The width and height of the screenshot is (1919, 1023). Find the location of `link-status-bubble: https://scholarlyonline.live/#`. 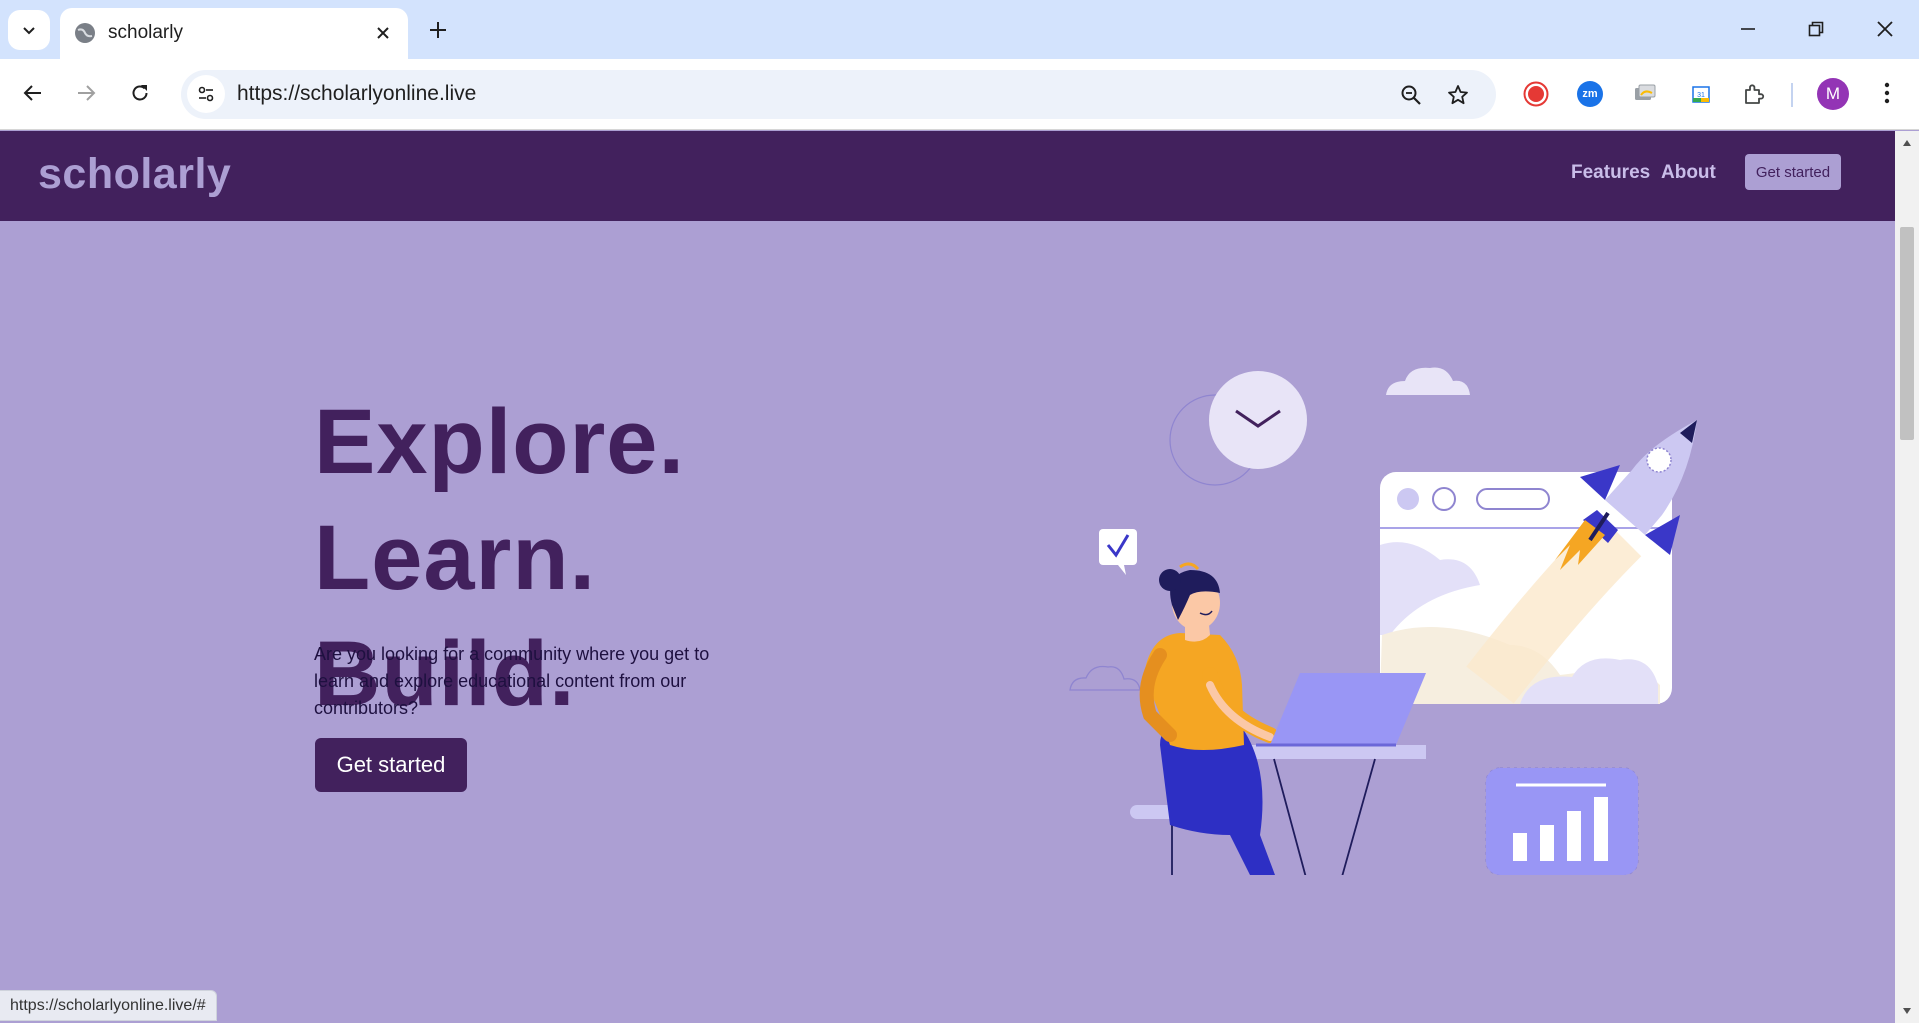

link-status-bubble: https://scholarlyonline.live/# is located at coordinates (108, 1005).